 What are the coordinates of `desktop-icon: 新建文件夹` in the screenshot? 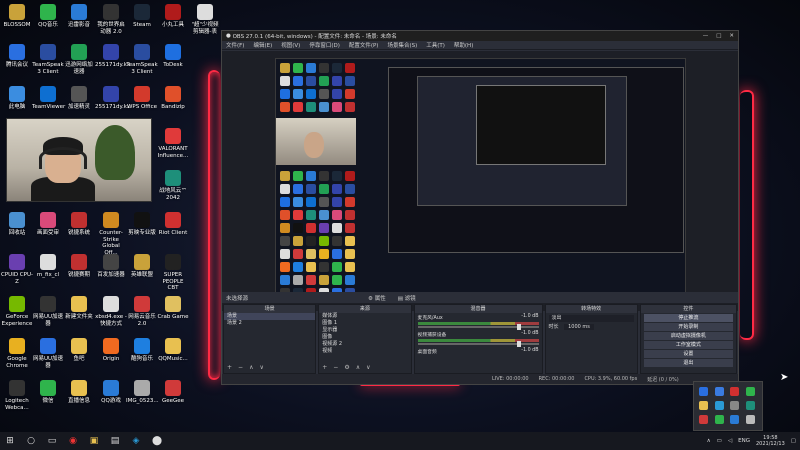 It's located at (79, 308).